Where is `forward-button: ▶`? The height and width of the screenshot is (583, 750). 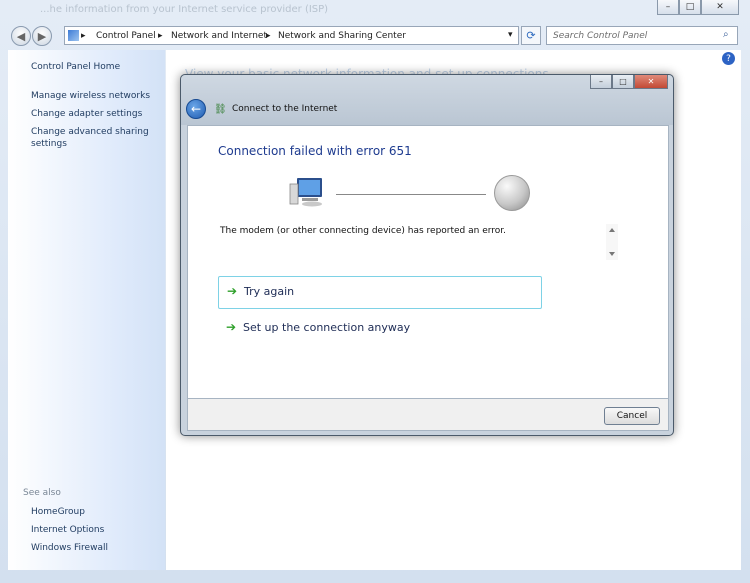
forward-button: ▶ is located at coordinates (42, 36).